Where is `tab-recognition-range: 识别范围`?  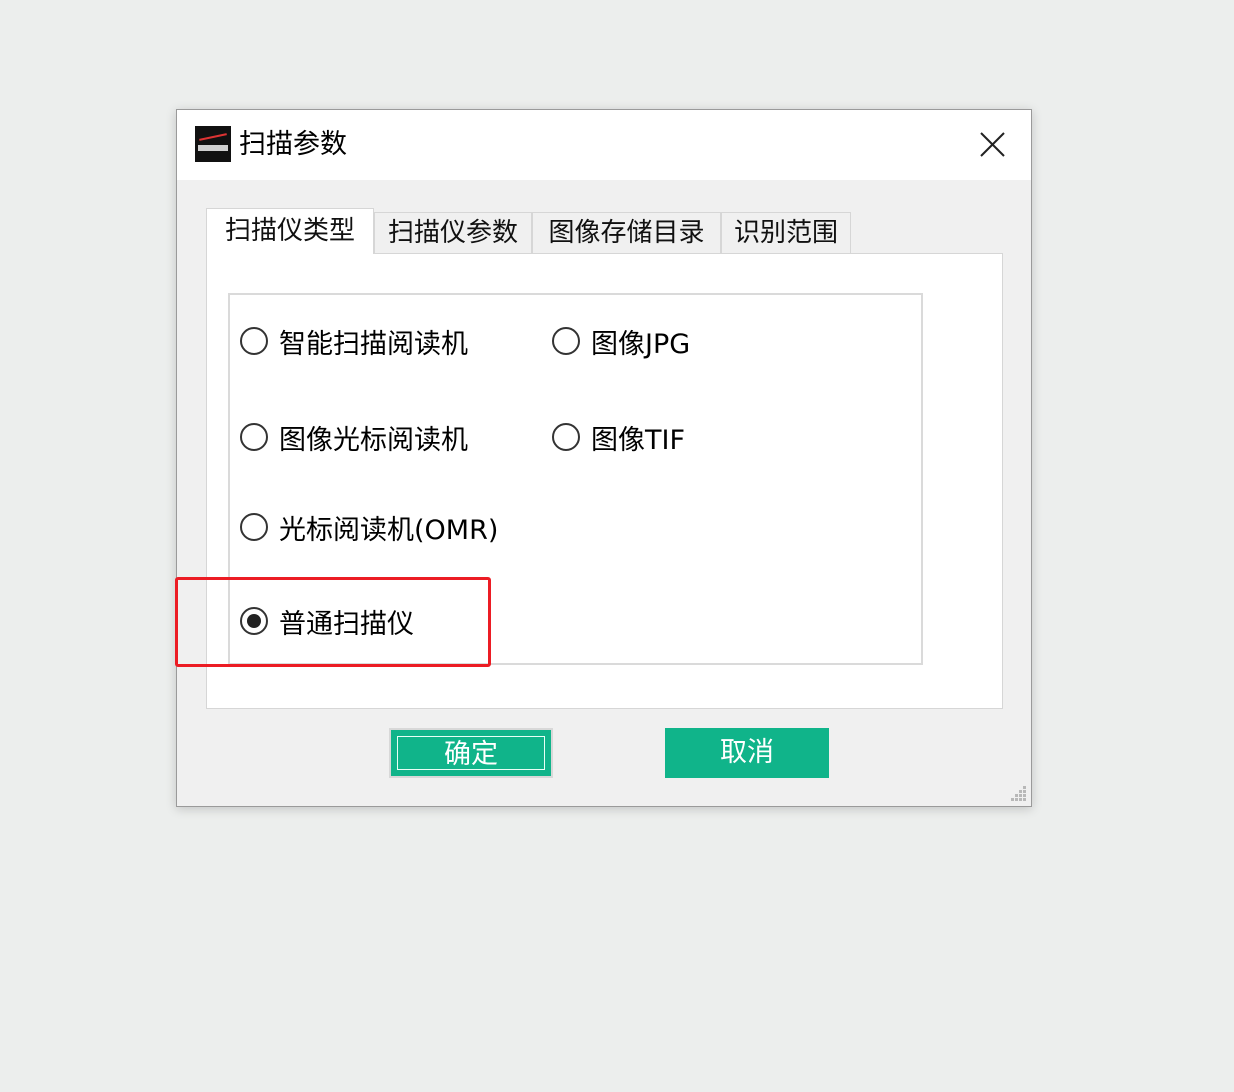 tab-recognition-range: 识别范围 is located at coordinates (786, 232).